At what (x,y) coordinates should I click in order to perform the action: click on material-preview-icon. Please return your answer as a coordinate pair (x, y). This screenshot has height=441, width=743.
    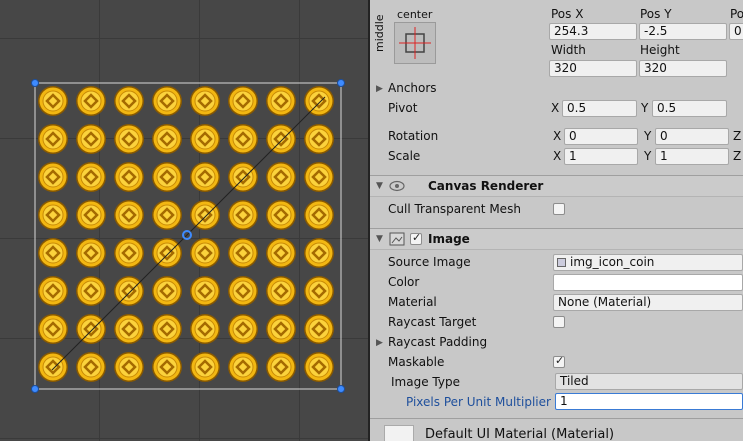
    Looking at the image, I should click on (399, 433).